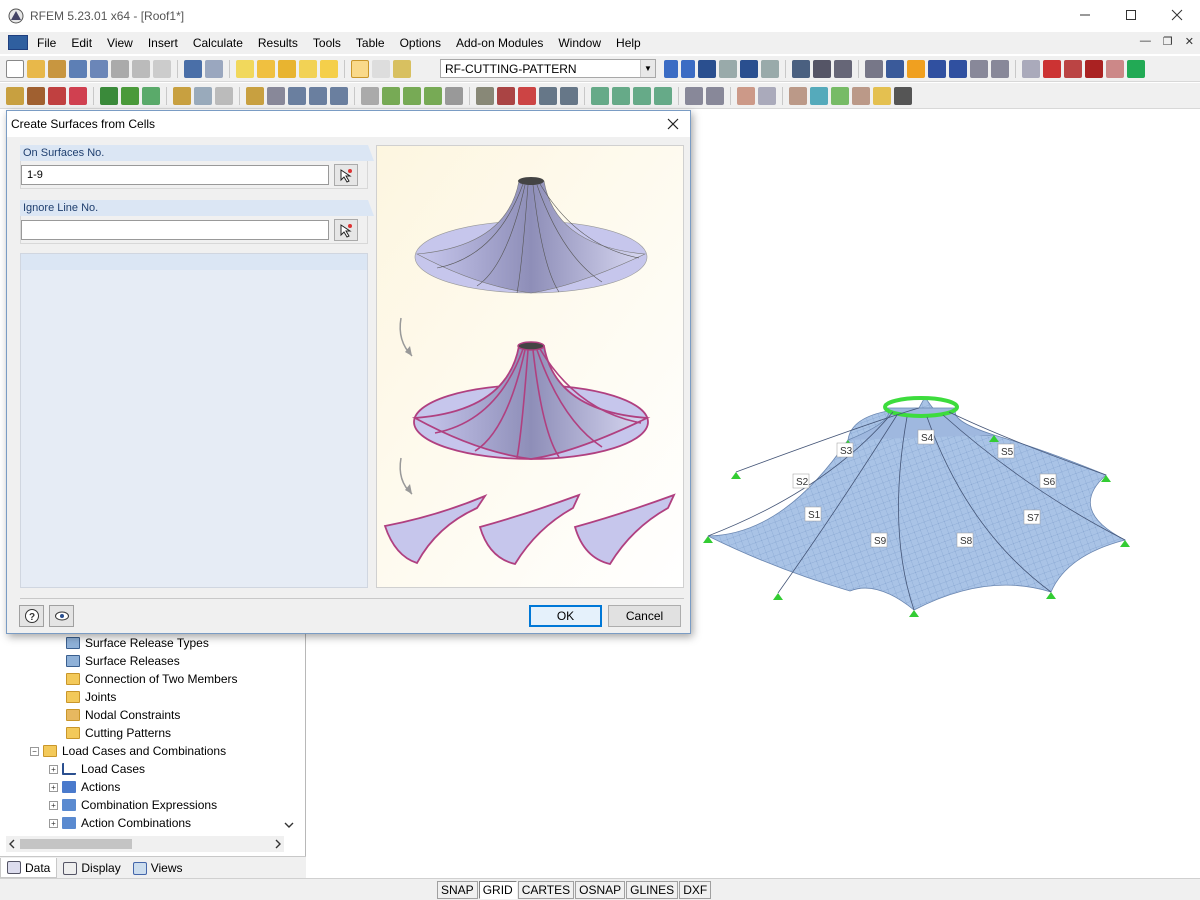  What do you see at coordinates (308, 69) in the screenshot?
I see `select-icon` at bounding box center [308, 69].